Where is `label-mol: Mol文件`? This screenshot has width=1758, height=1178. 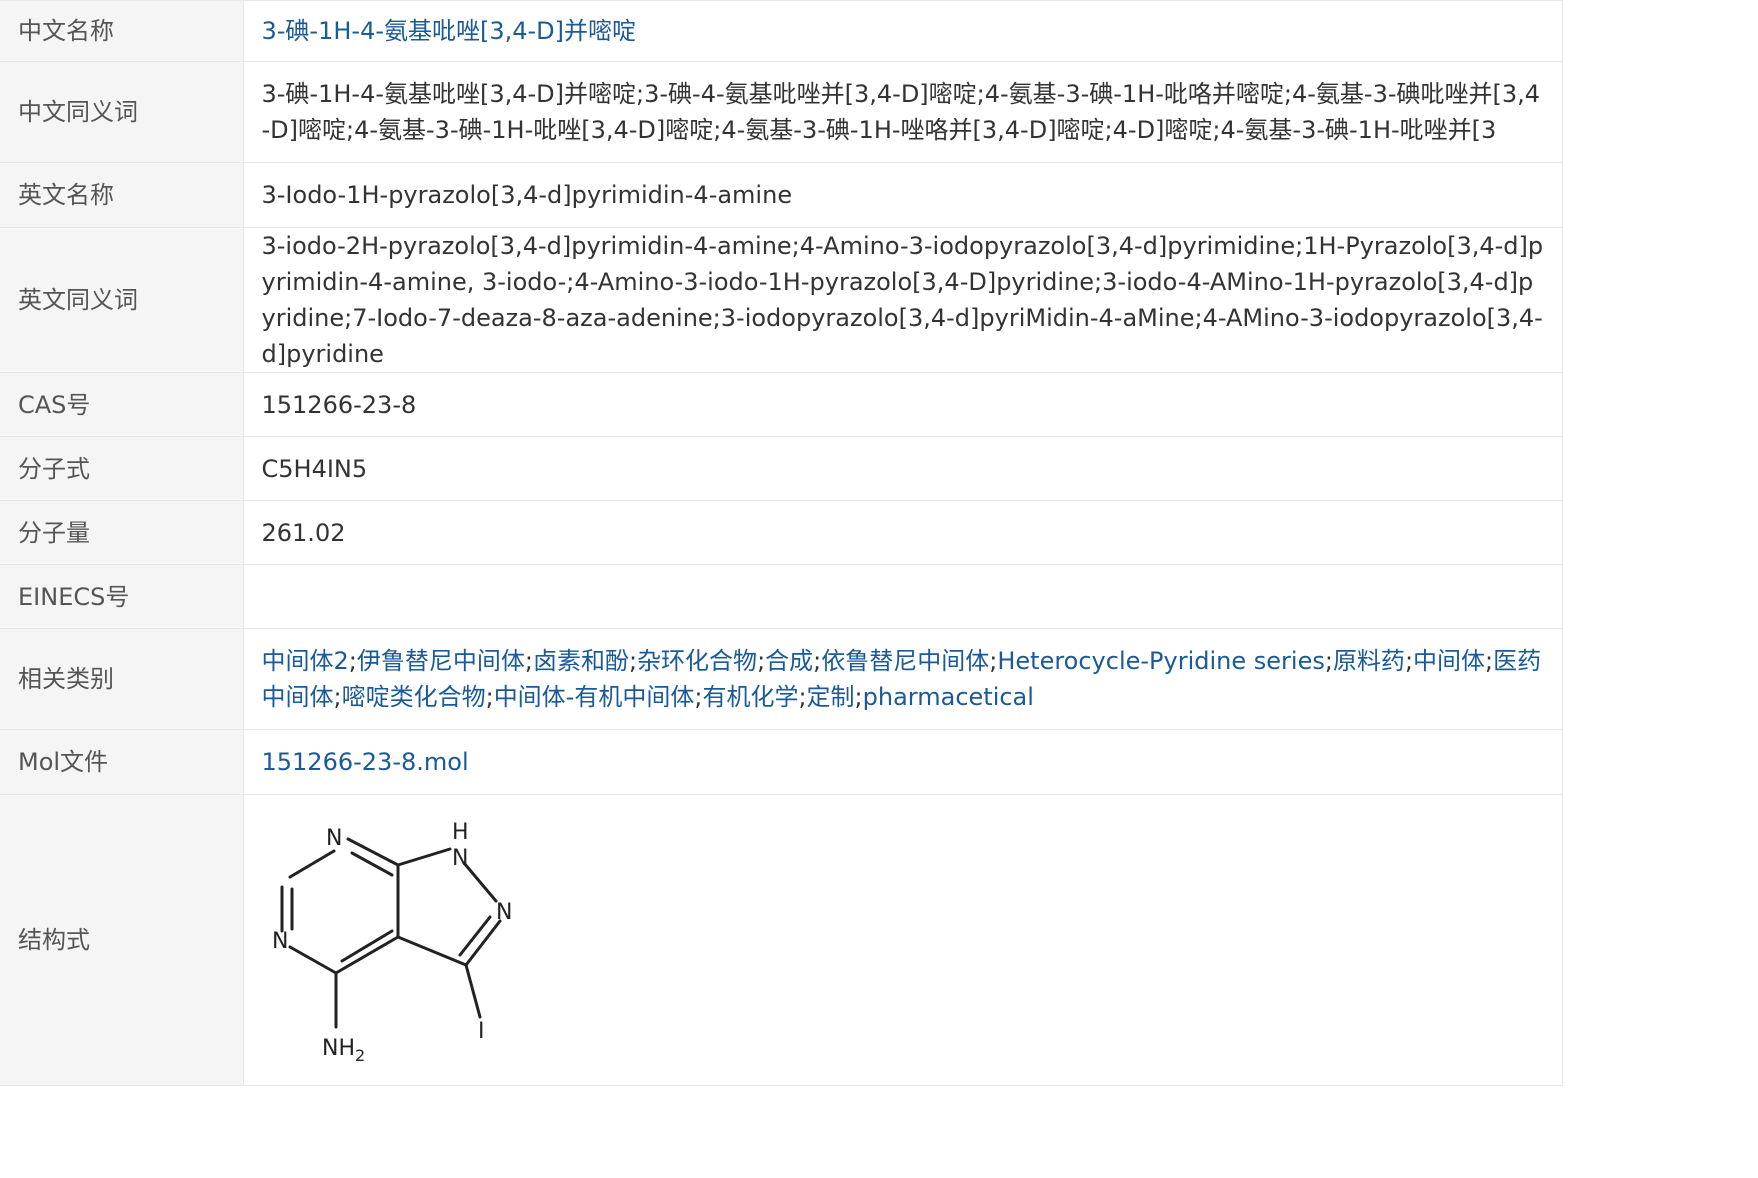 label-mol: Mol文件 is located at coordinates (122, 762).